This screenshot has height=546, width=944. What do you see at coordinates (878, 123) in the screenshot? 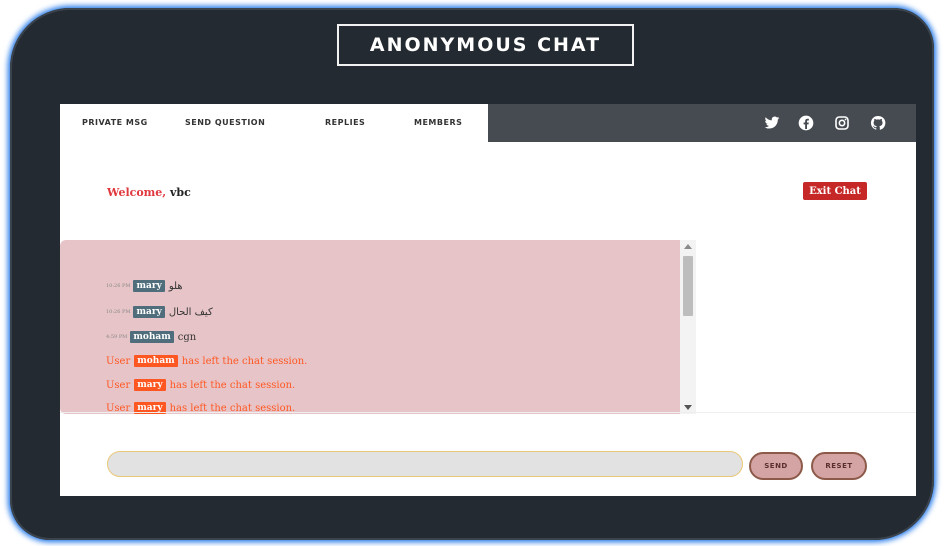
I see `github-icon` at bounding box center [878, 123].